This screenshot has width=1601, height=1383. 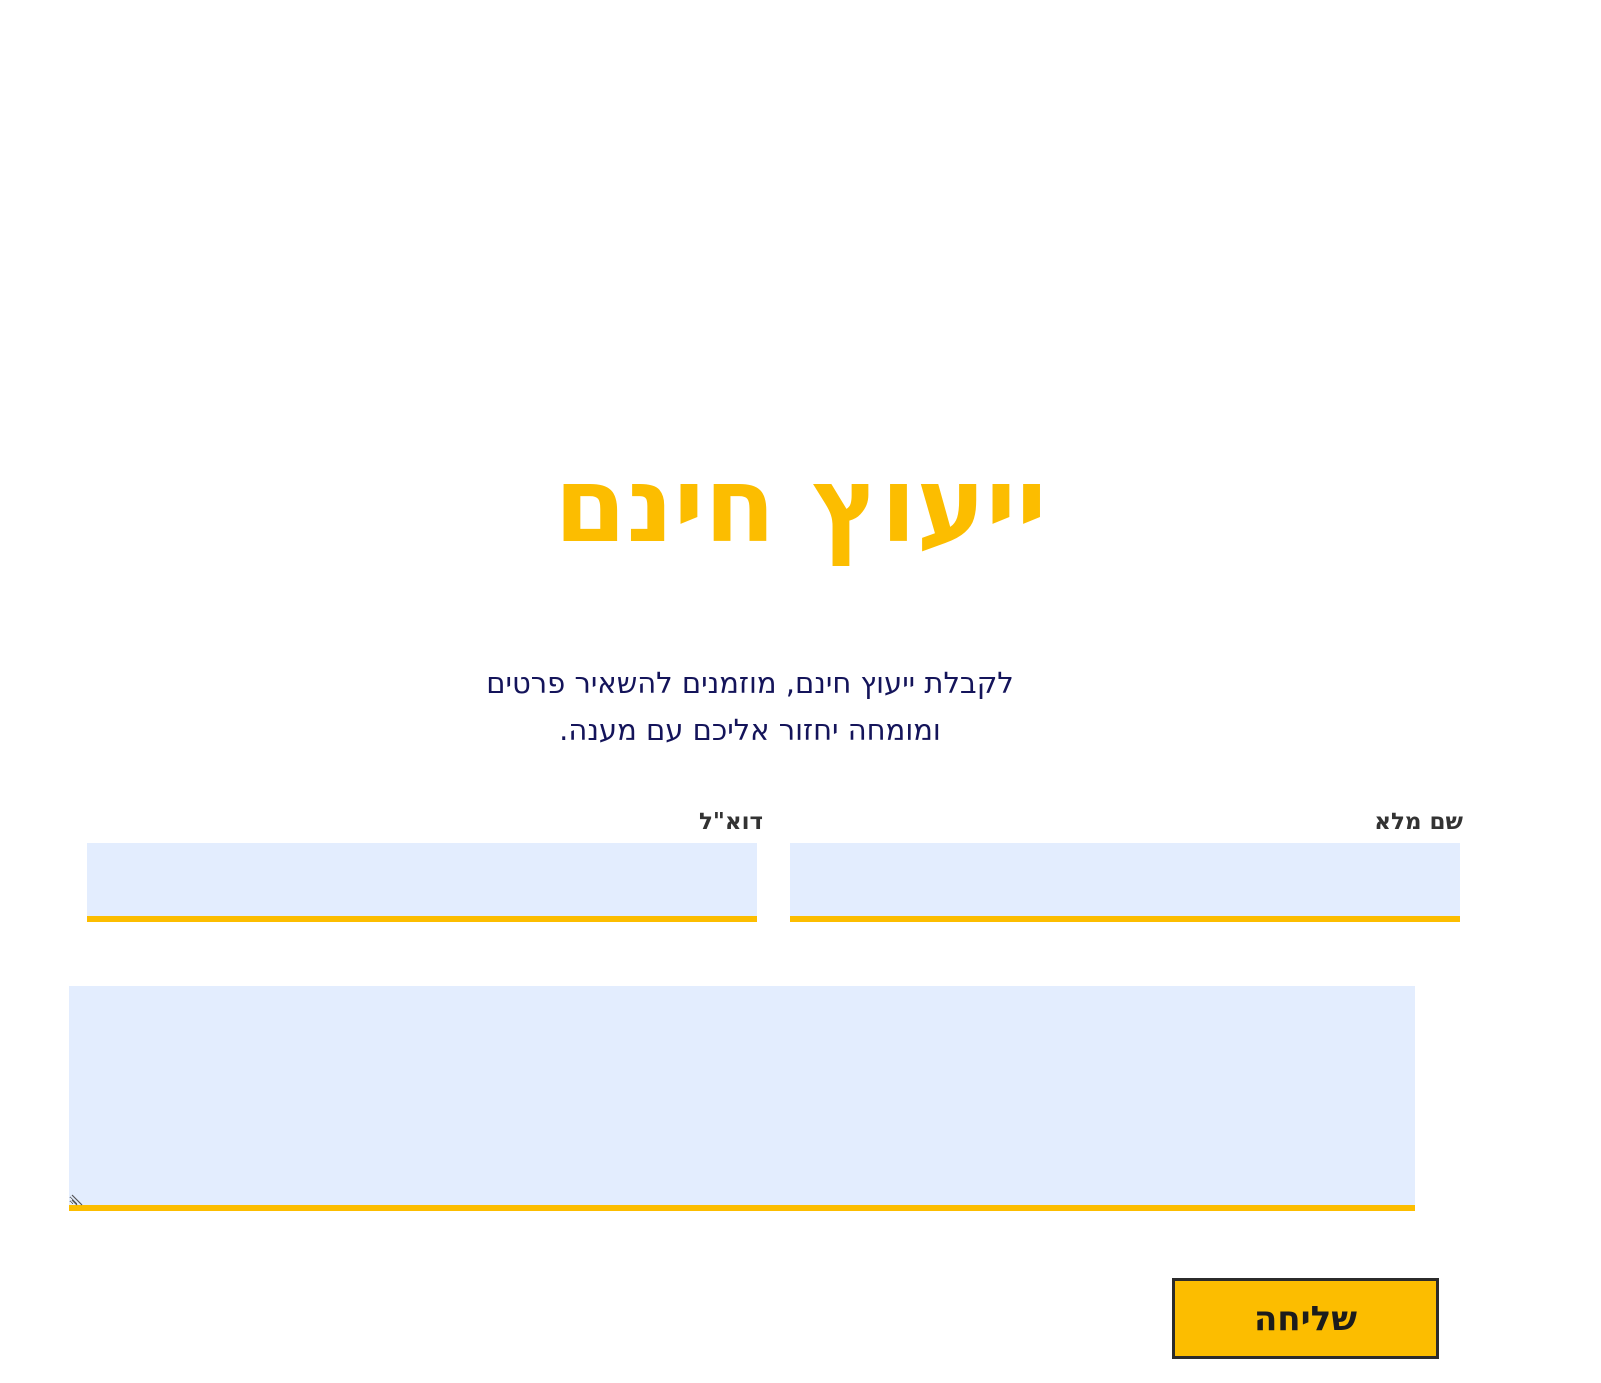 What do you see at coordinates (750, 730) in the screenshot?
I see `intro-line-2: ומומחה יחזור אליכם עם מענה.` at bounding box center [750, 730].